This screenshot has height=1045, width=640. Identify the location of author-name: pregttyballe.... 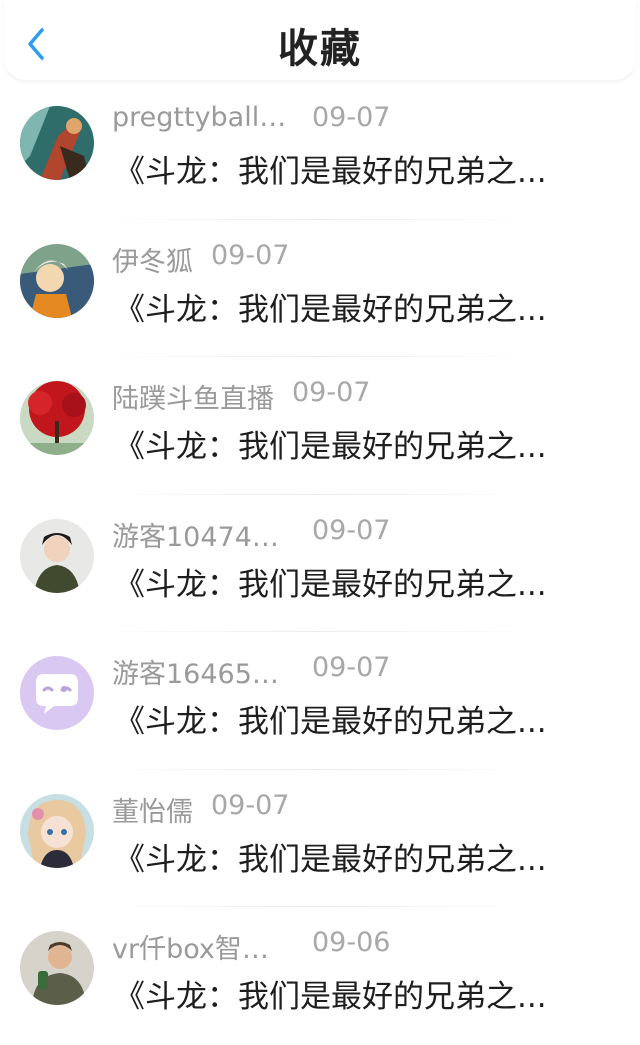
(203, 117).